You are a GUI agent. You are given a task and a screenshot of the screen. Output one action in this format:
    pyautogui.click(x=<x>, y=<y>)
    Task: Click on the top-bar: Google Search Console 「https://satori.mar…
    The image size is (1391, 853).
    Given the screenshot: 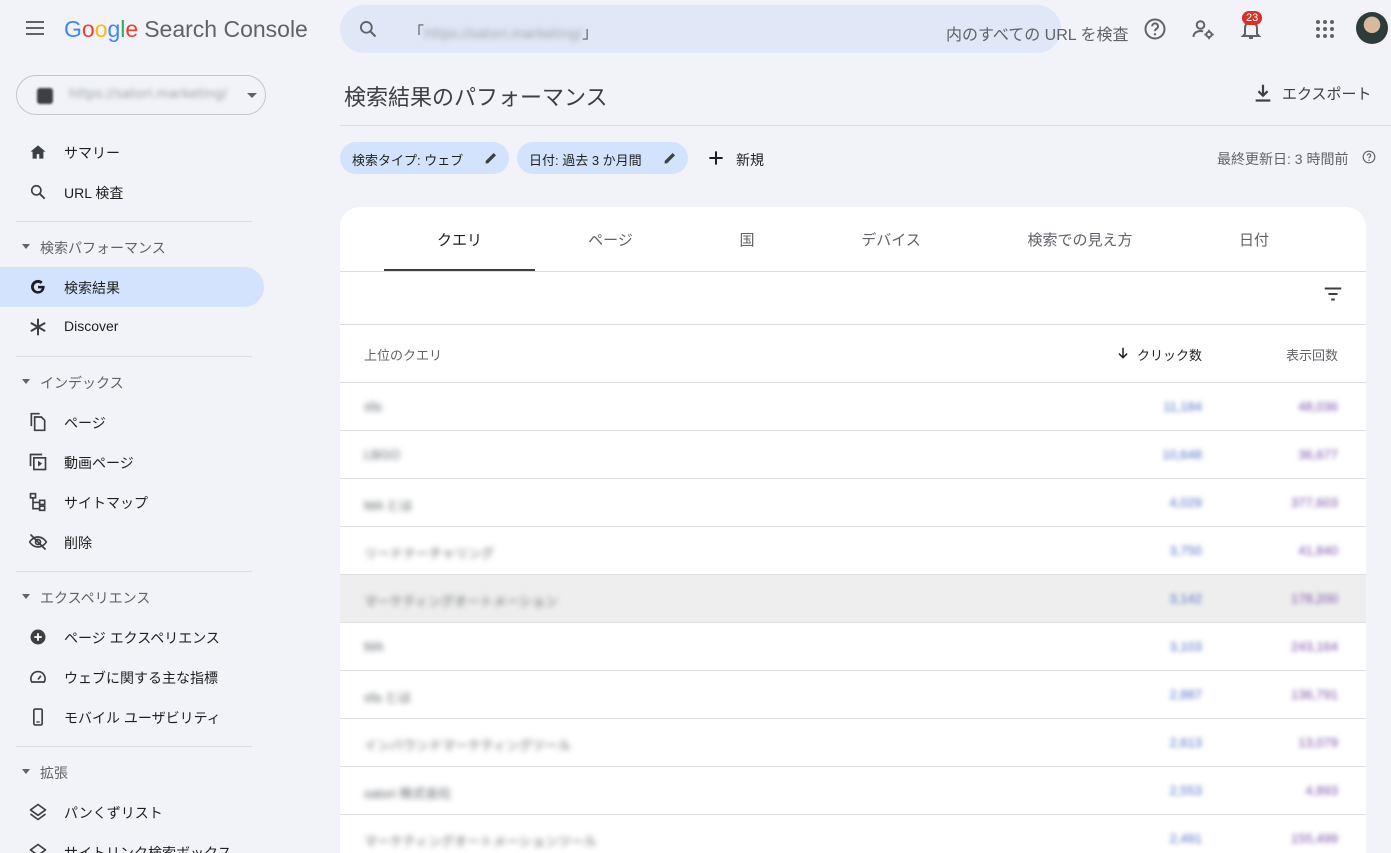 What is the action you would take?
    pyautogui.click(x=695, y=30)
    